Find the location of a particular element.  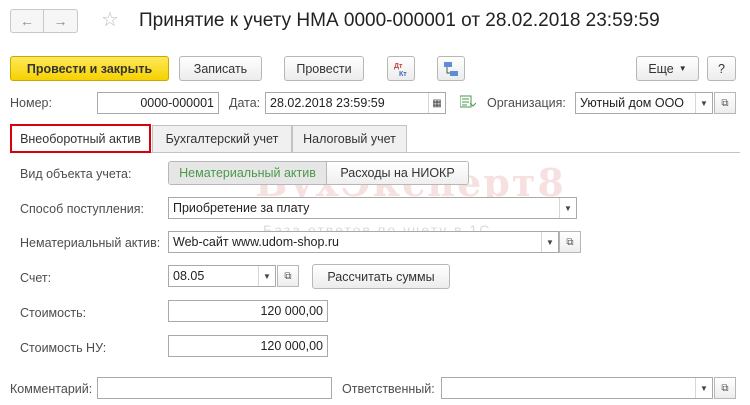

open-asset-button: ⧉ is located at coordinates (570, 242).